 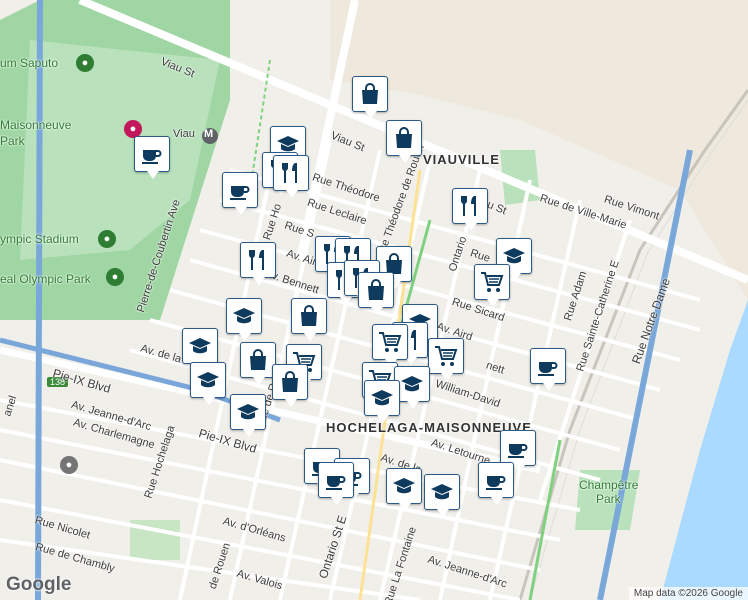 I want to click on park-label-champetre-park: Park, so click(x=608, y=499).